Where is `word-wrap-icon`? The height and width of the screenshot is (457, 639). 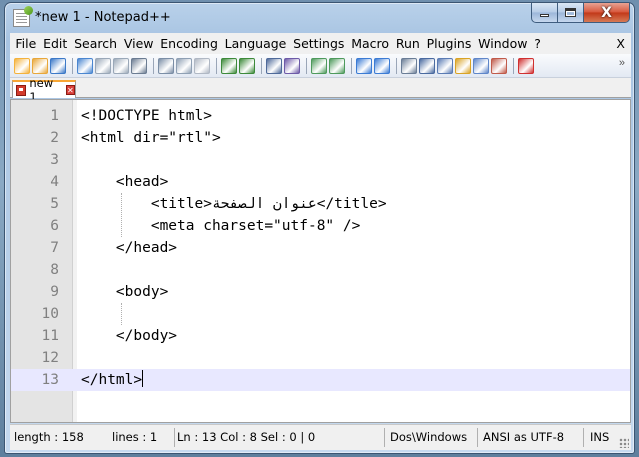
word-wrap-icon is located at coordinates (409, 65).